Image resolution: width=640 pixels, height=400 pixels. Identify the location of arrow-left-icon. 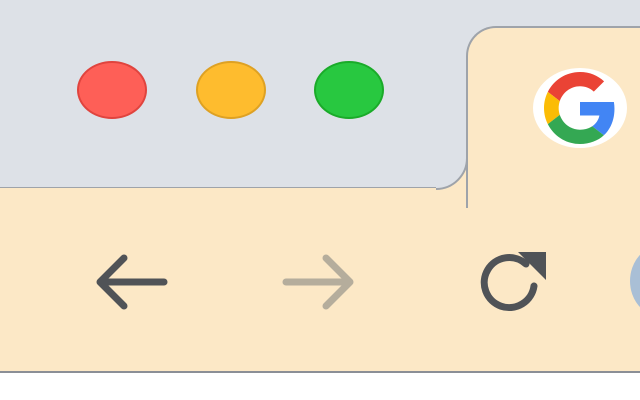
(132, 282).